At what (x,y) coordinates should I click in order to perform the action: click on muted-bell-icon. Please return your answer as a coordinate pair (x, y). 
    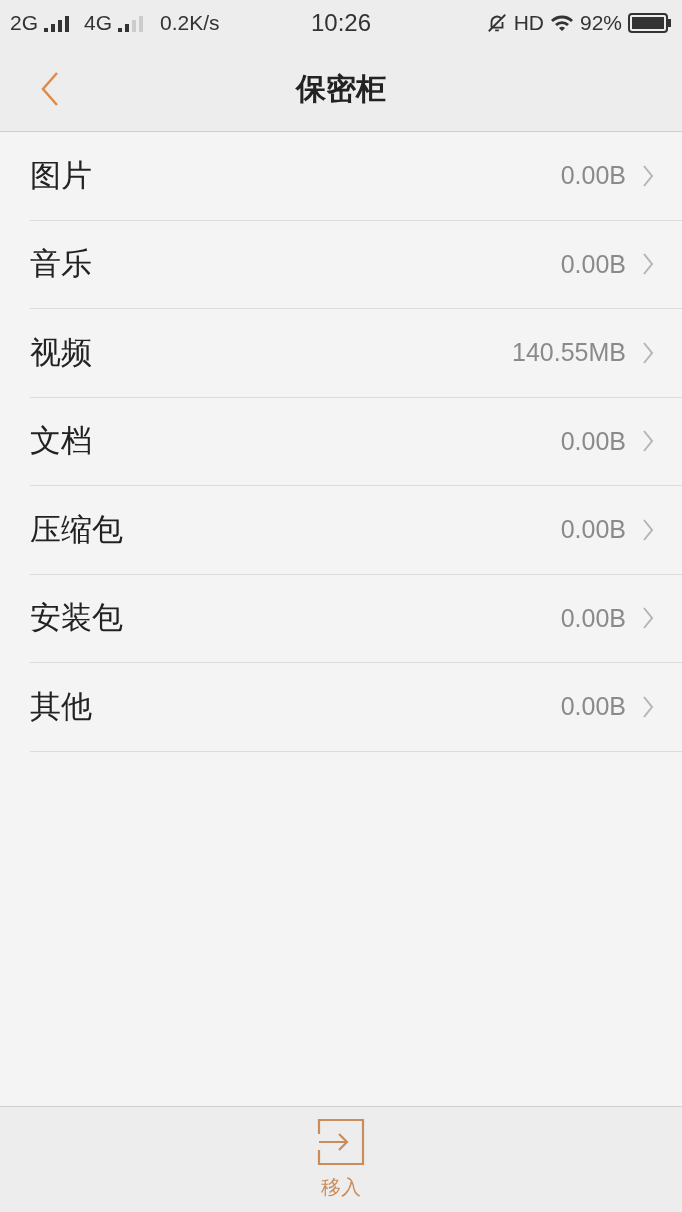
    Looking at the image, I should click on (496, 23).